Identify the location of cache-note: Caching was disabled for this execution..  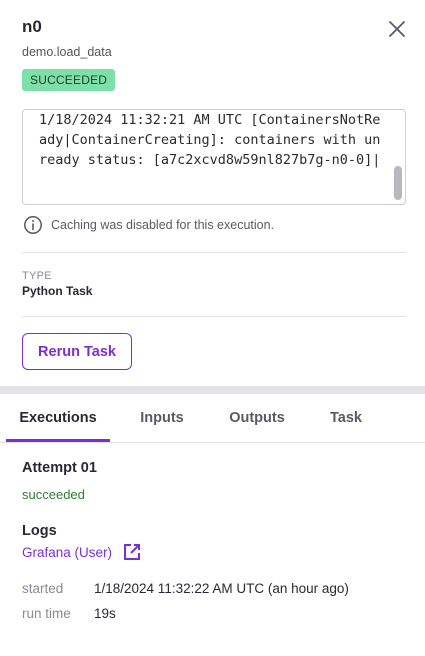
(148, 225).